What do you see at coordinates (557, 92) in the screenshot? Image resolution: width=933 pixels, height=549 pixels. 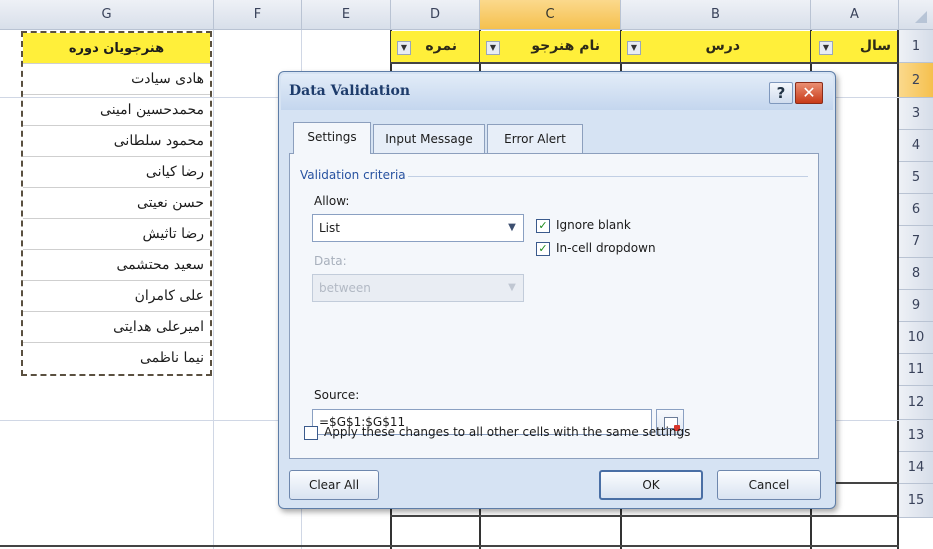 I see `dialog-titlebar: Data Validation ? ✕` at bounding box center [557, 92].